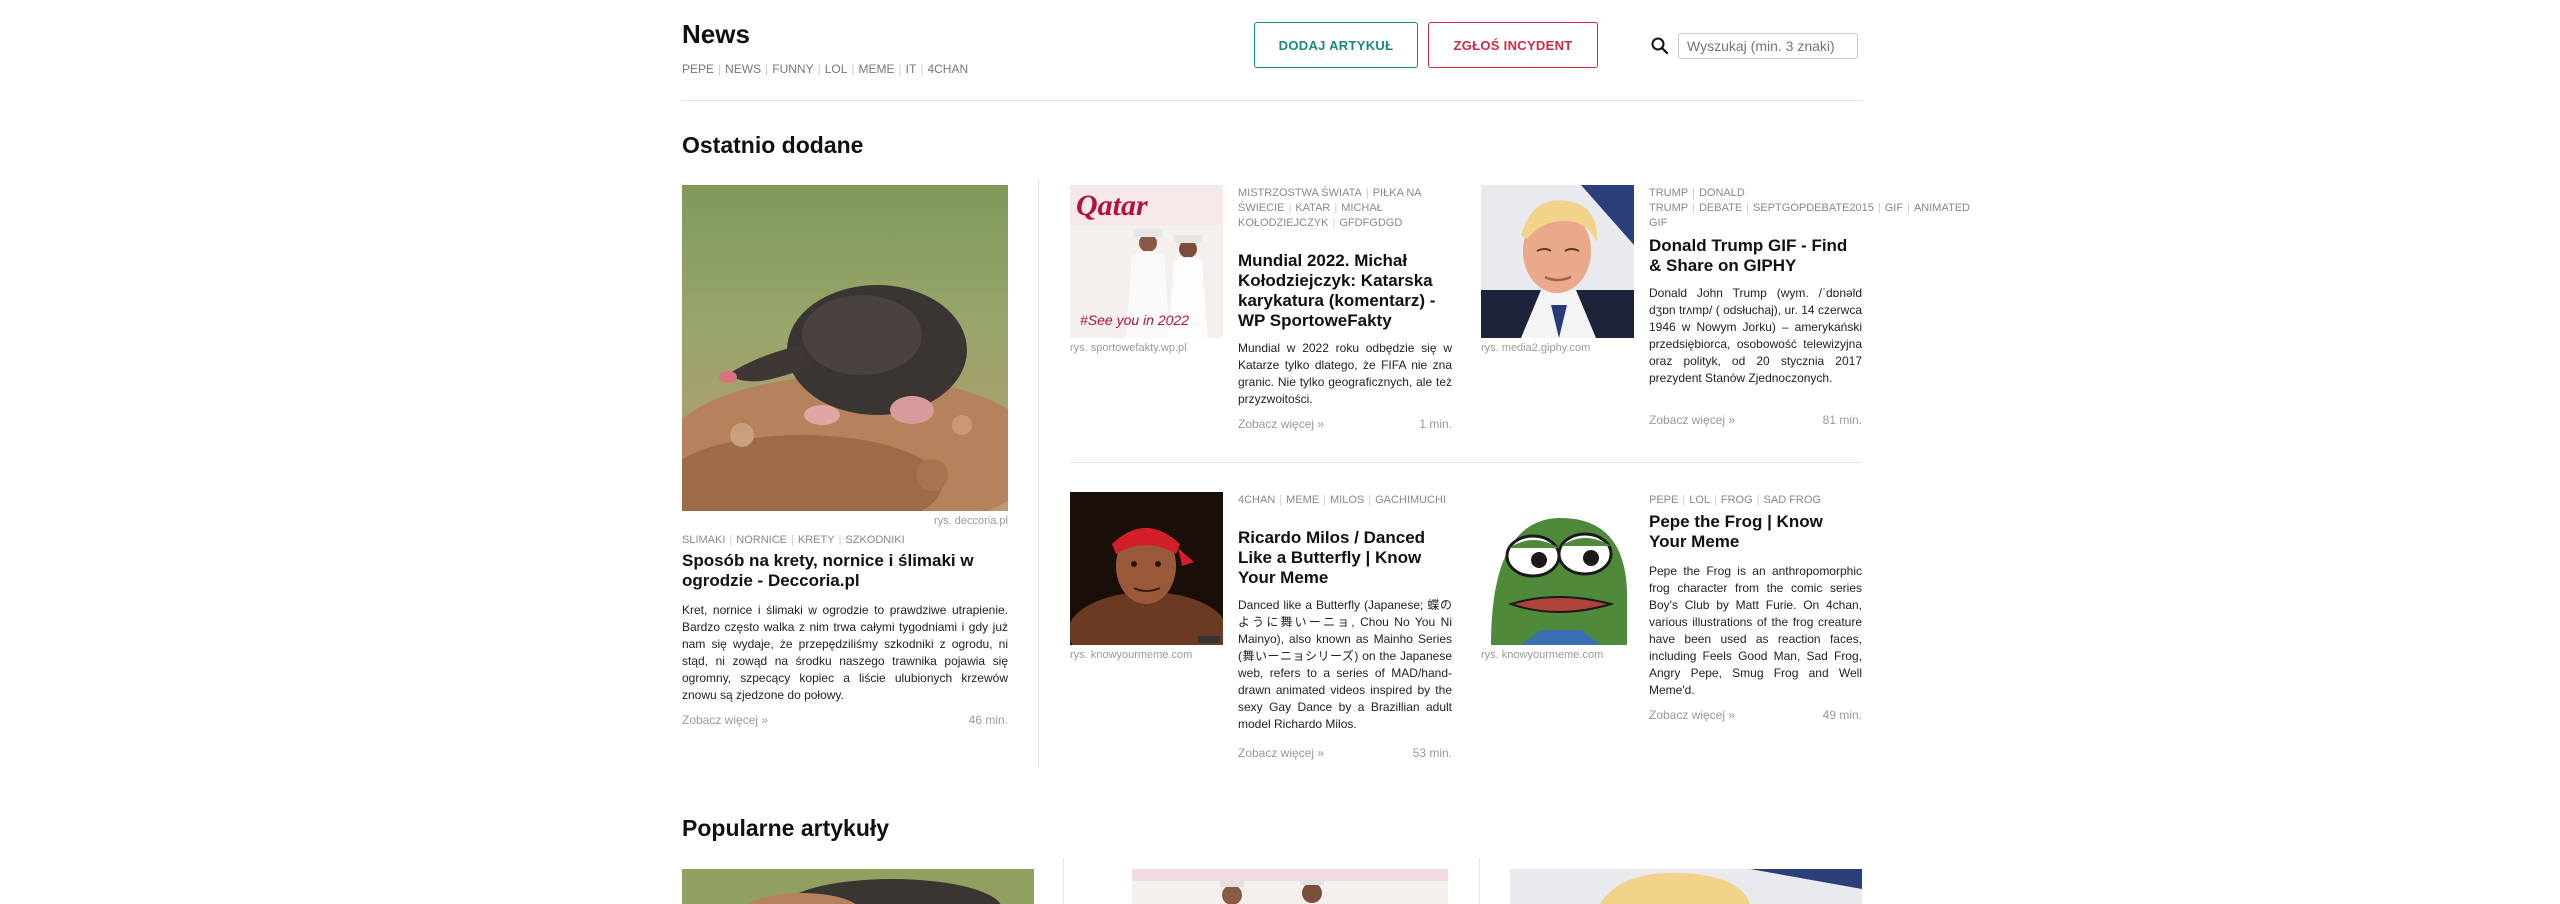 The image size is (2560, 904). Describe the element at coordinates (1370, 223) in the screenshot. I see `tag-link: GFDFGDGD` at that location.